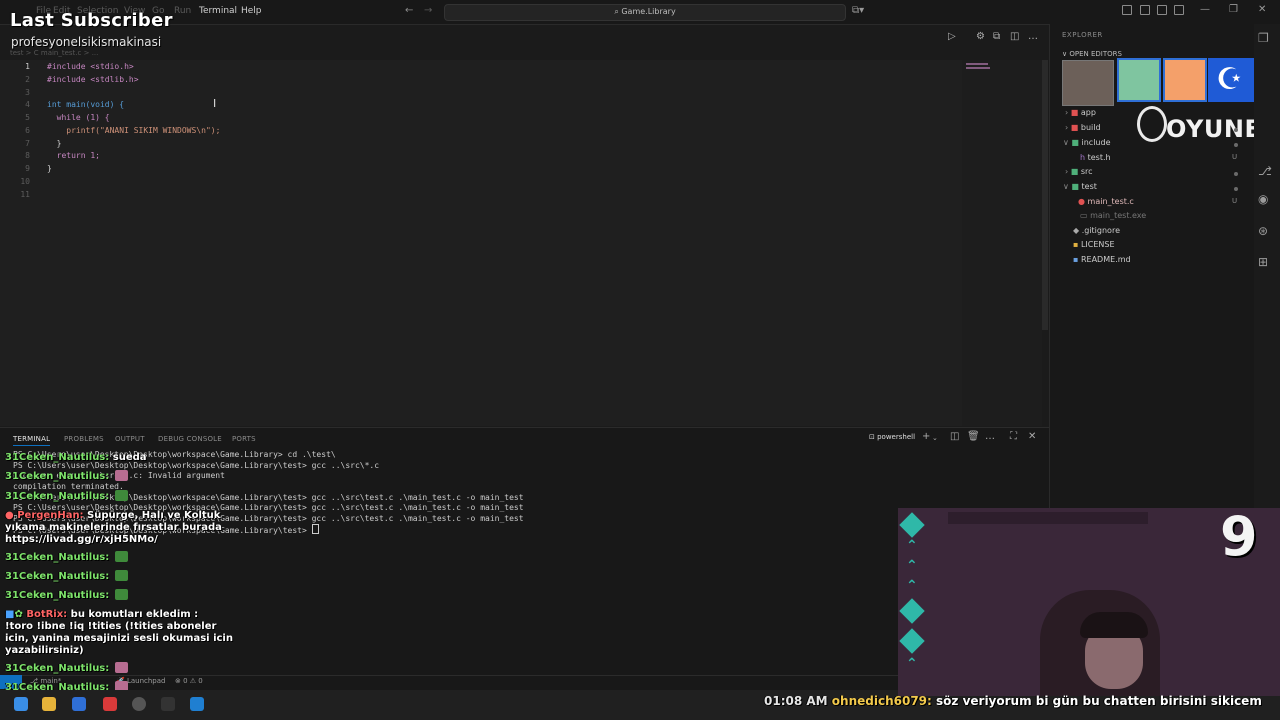 The height and width of the screenshot is (720, 1280). I want to click on forward-arrow-icon: →, so click(428, 10).